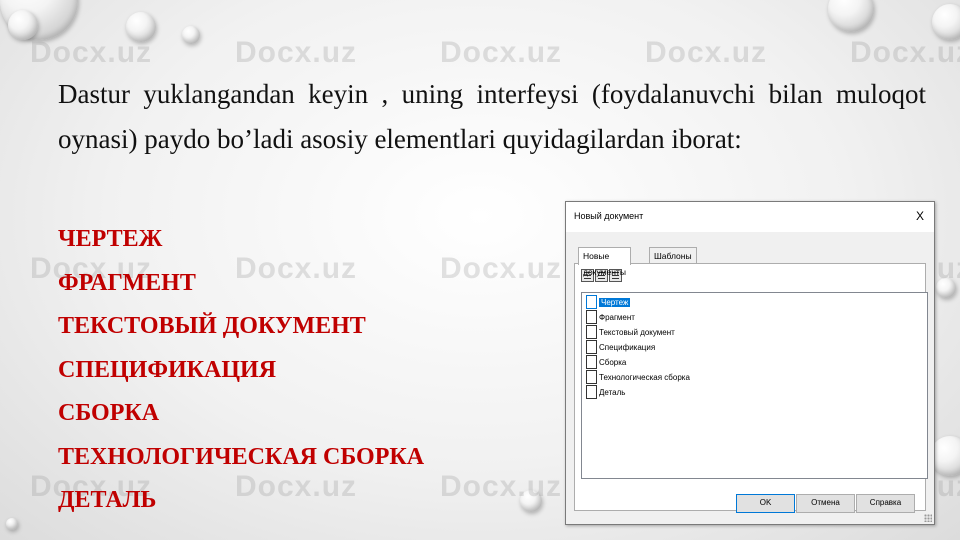 The image size is (960, 540). I want to click on tab-templates: Шаблоны, so click(673, 255).